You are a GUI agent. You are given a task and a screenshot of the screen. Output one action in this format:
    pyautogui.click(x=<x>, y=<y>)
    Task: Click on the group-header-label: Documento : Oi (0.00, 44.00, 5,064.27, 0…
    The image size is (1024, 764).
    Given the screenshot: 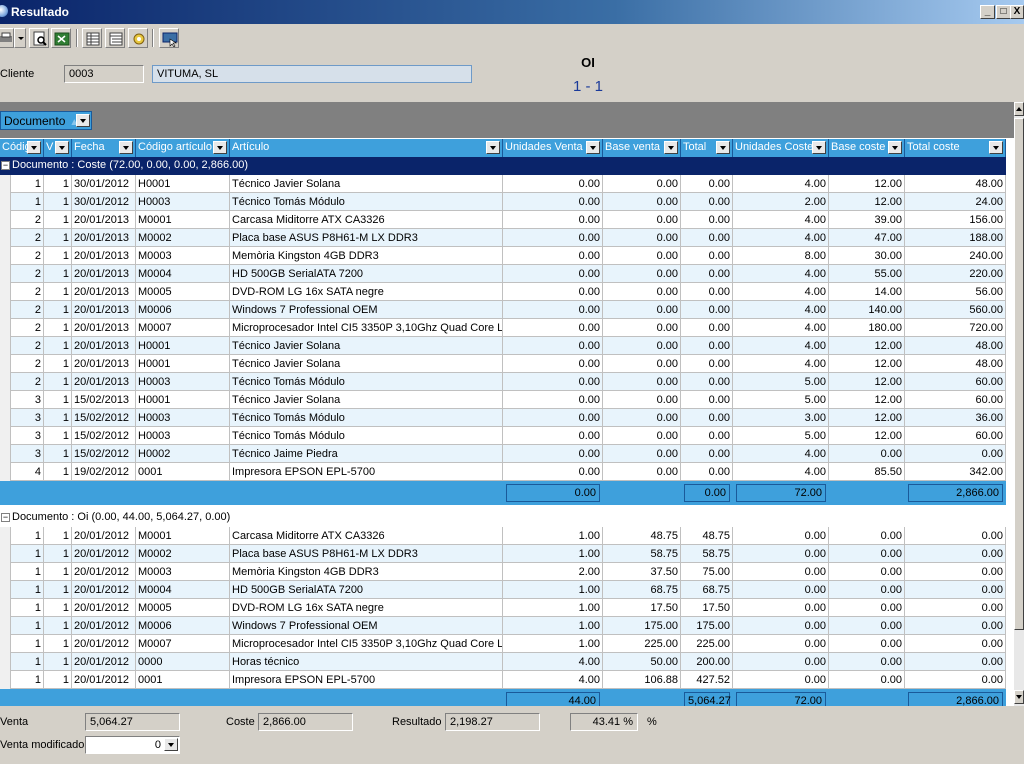 What is the action you would take?
    pyautogui.click(x=121, y=517)
    